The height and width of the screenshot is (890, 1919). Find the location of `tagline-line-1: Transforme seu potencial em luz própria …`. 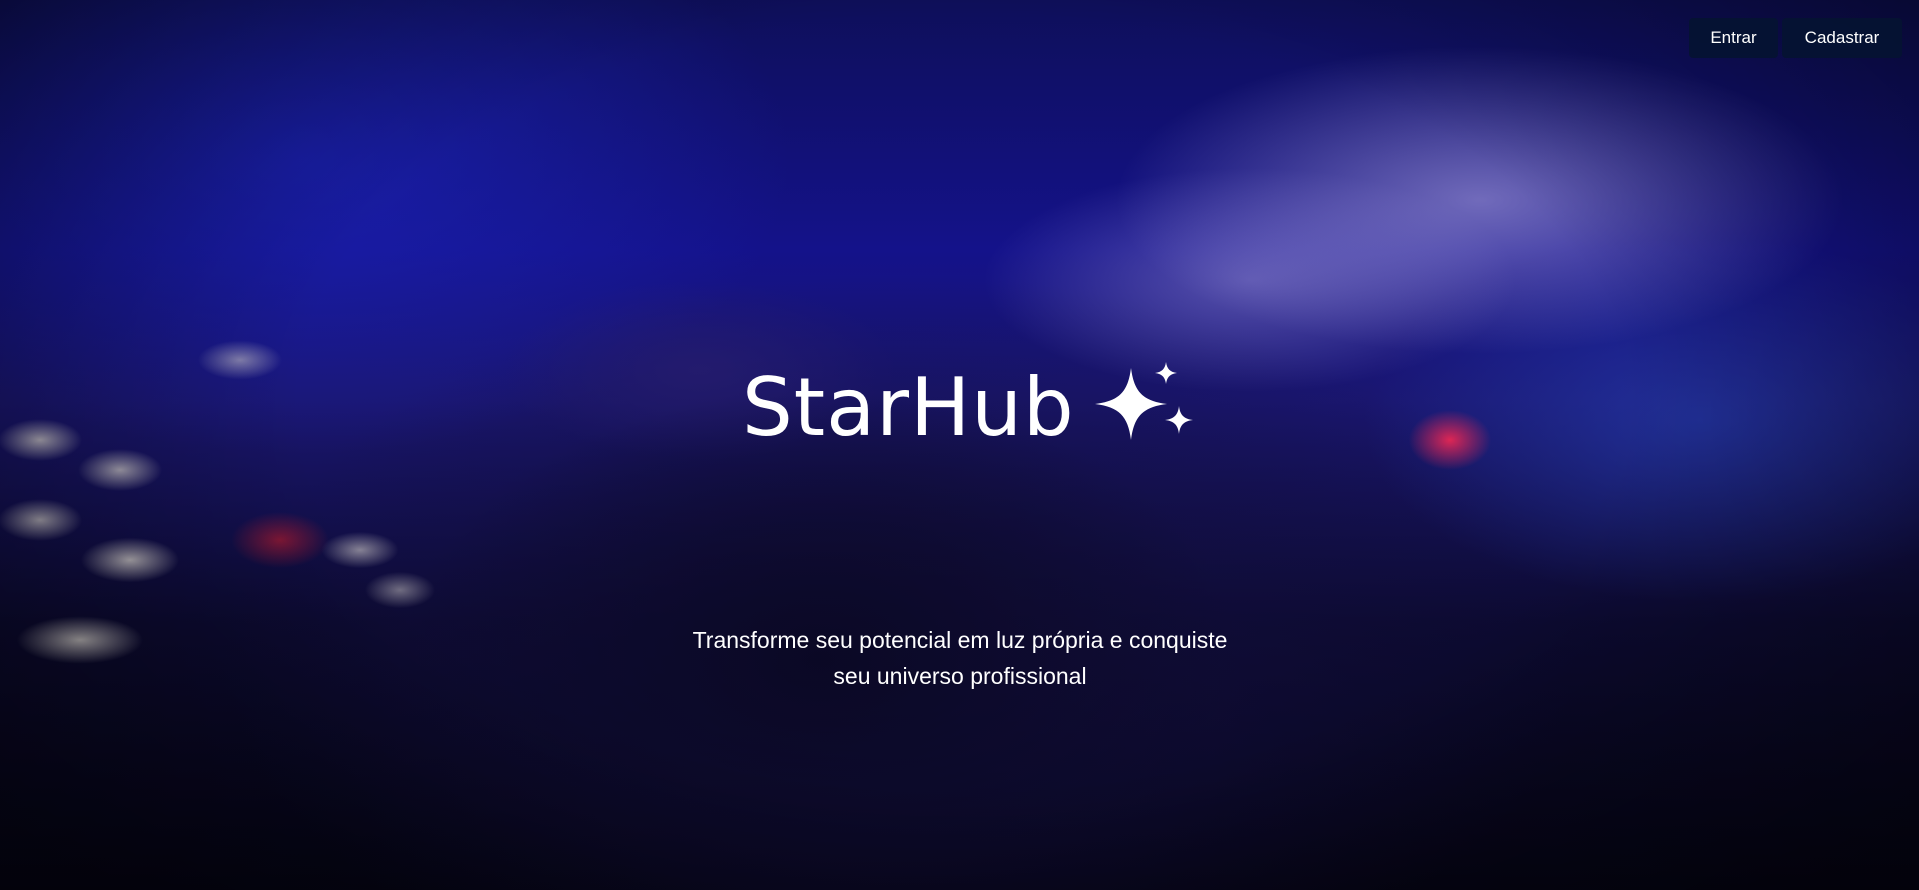

tagline-line-1: Transforme seu potencial em luz própria … is located at coordinates (960, 640).